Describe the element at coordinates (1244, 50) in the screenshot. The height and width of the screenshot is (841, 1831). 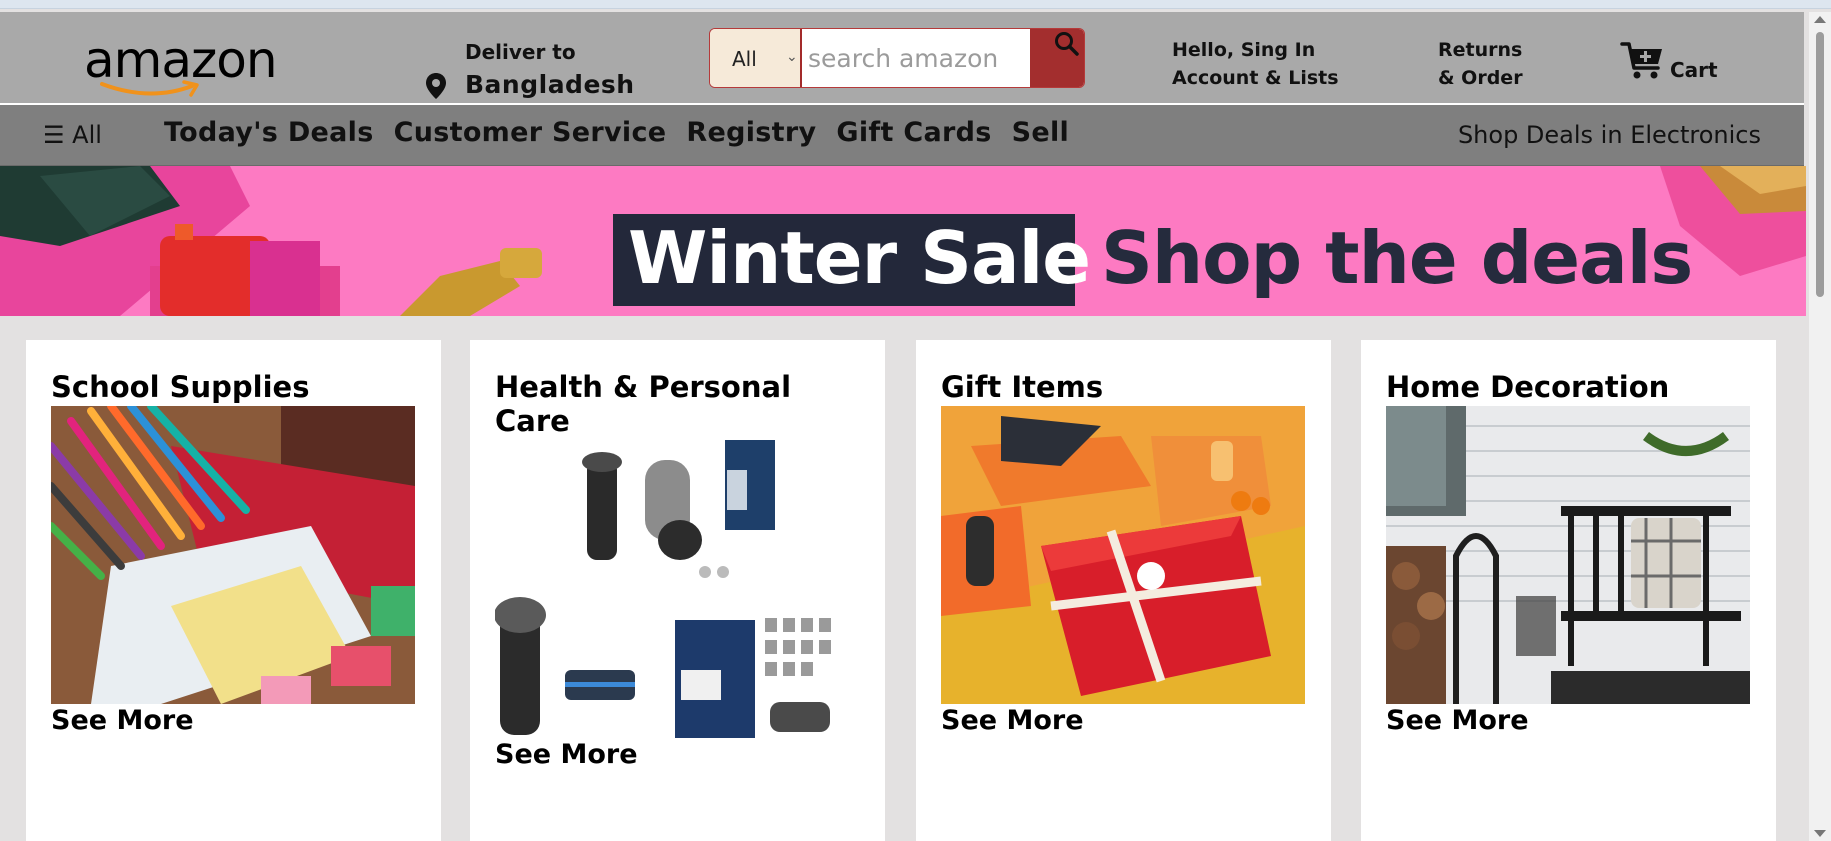
I see `account-greeting: Hello, Sing In` at that location.